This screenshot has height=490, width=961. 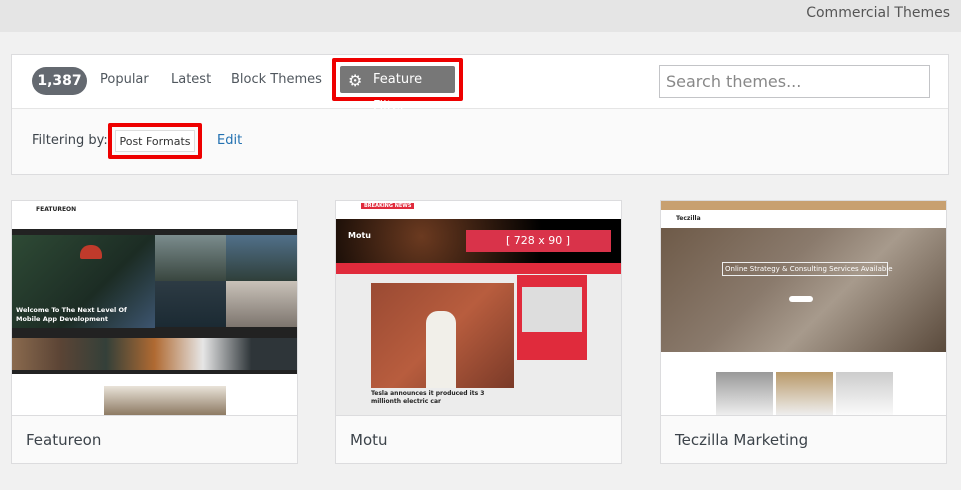 What do you see at coordinates (803, 439) in the screenshot?
I see `theme-name: Teczilla Marketing` at bounding box center [803, 439].